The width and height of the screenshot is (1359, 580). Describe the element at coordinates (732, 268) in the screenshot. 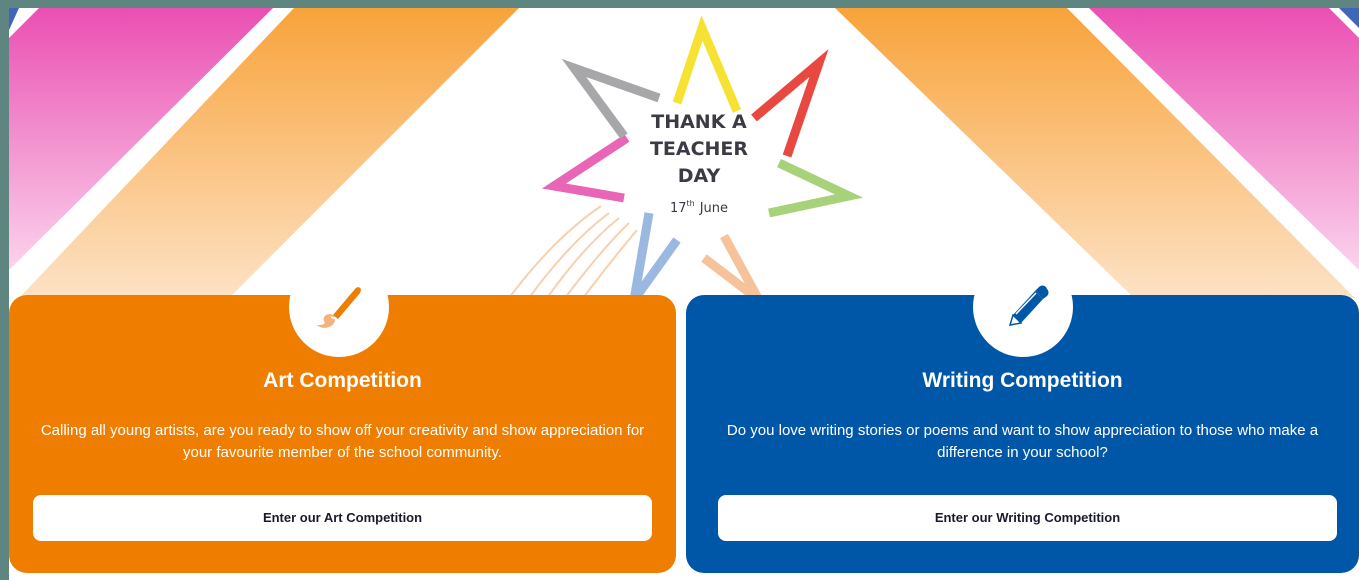

I see `star-point-lower-right` at that location.